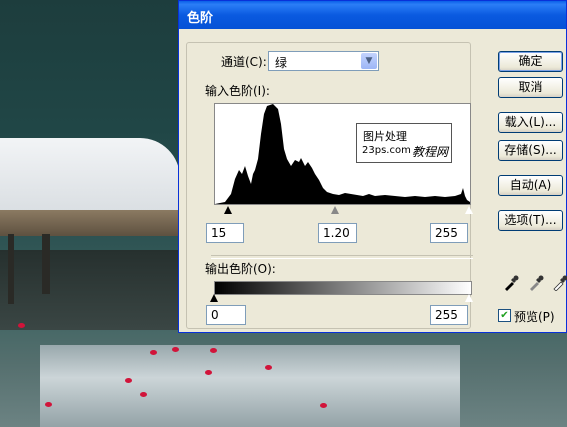 The image size is (567, 427). I want to click on input-gamma-handle, so click(335, 210).